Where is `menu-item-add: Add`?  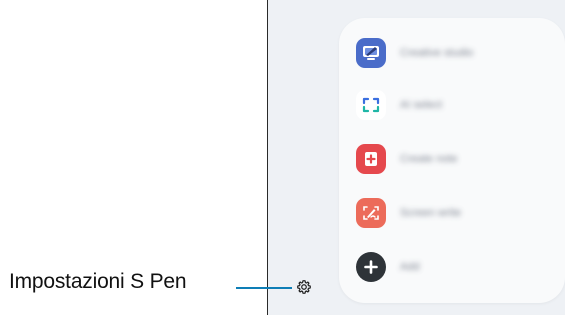
menu-item-add: Add is located at coordinates (456, 267).